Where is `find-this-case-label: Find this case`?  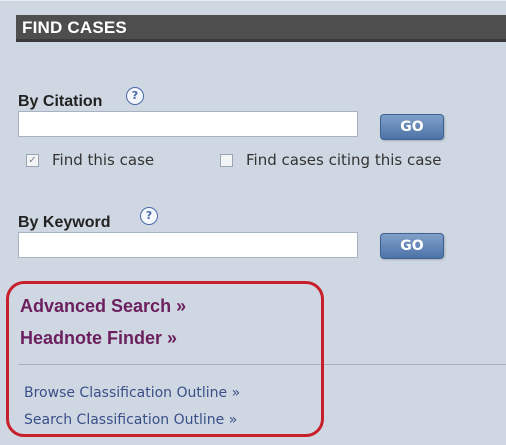
find-this-case-label: Find this case is located at coordinates (103, 160).